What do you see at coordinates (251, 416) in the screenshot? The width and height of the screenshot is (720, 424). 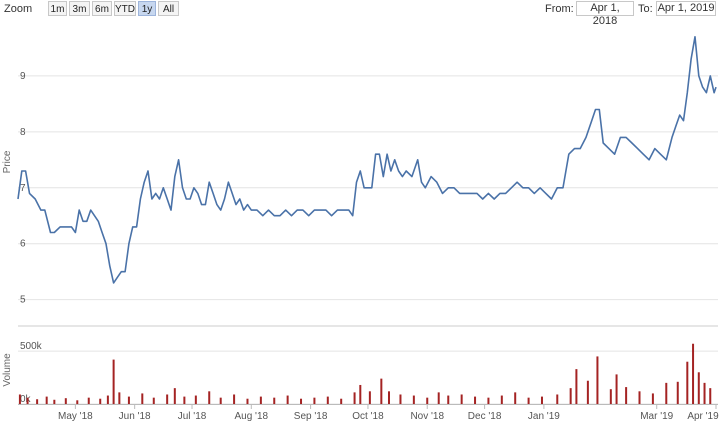 I see `x-tick-label: Aug '18` at bounding box center [251, 416].